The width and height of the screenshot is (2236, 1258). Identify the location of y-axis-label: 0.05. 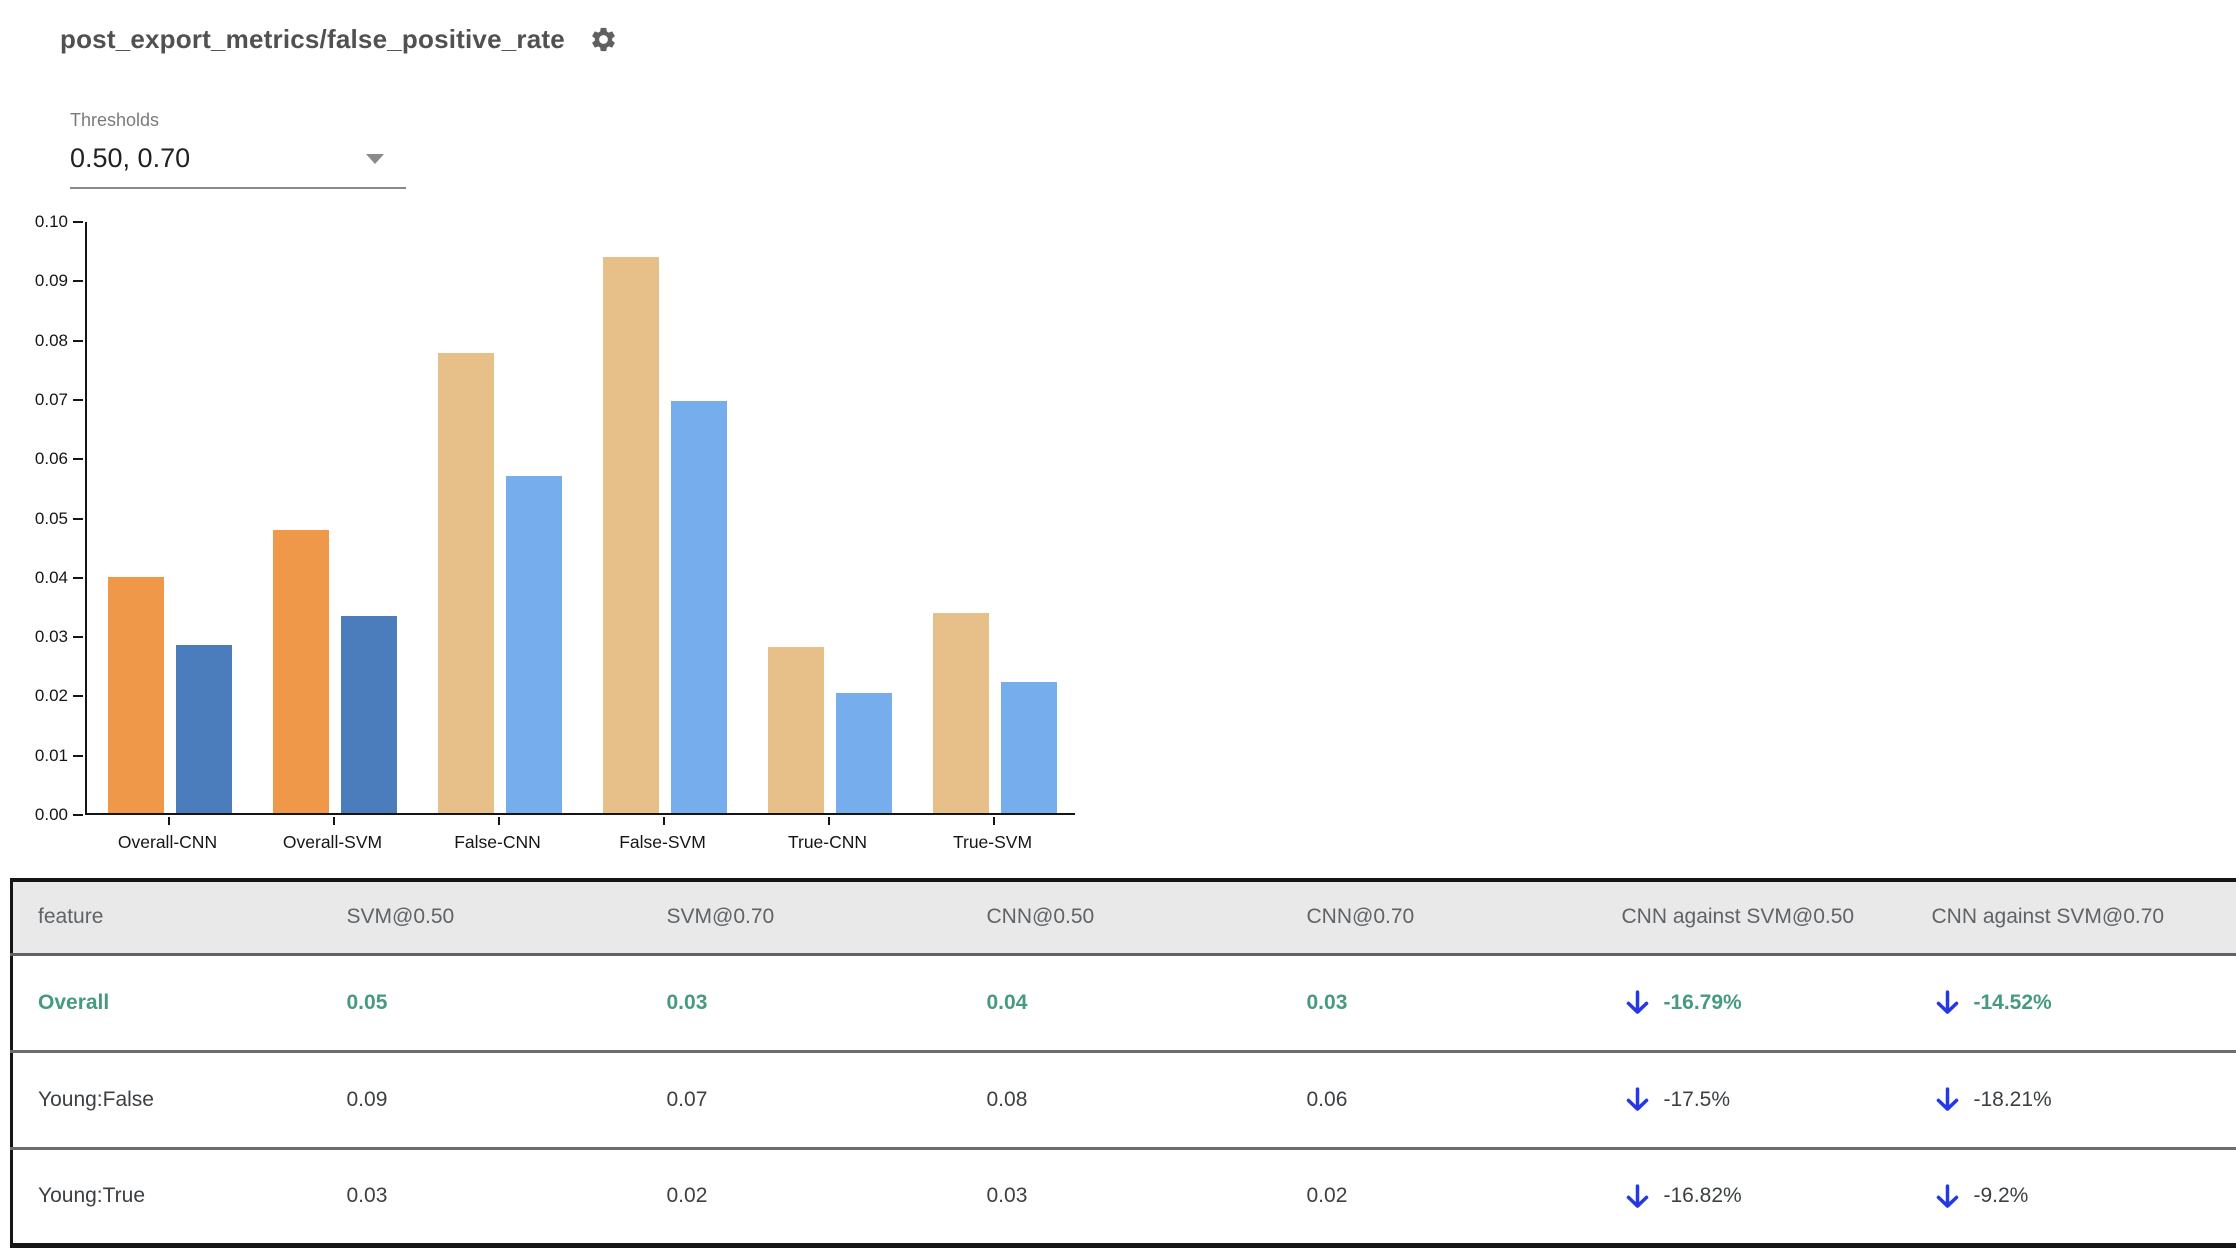
(51, 518).